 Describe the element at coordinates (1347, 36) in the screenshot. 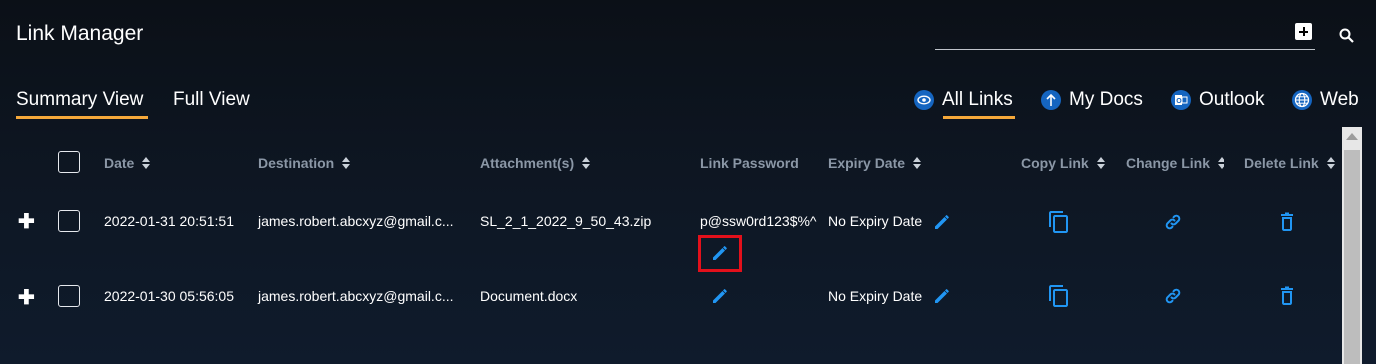

I see `search-icon` at that location.